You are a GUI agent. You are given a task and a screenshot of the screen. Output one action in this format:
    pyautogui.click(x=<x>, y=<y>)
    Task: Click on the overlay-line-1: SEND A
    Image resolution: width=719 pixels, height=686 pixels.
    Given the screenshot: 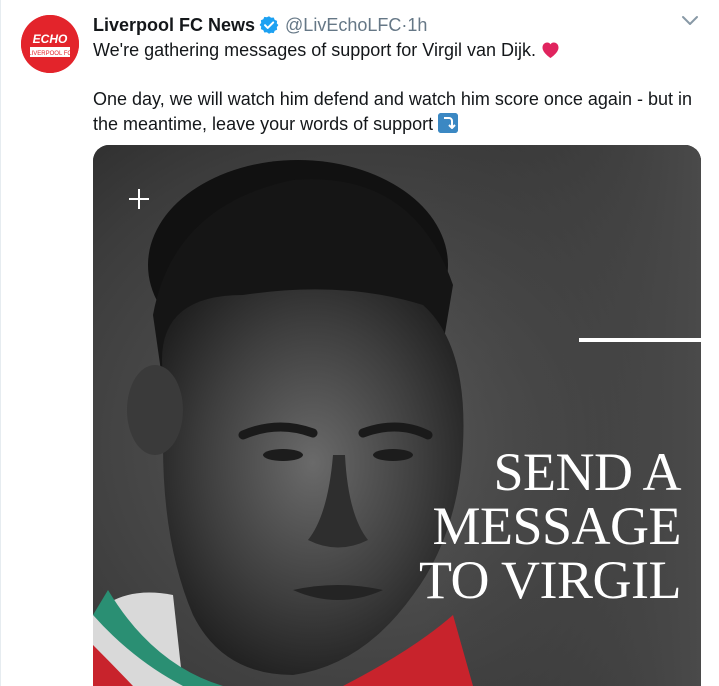 What is the action you would take?
    pyautogui.click(x=587, y=472)
    